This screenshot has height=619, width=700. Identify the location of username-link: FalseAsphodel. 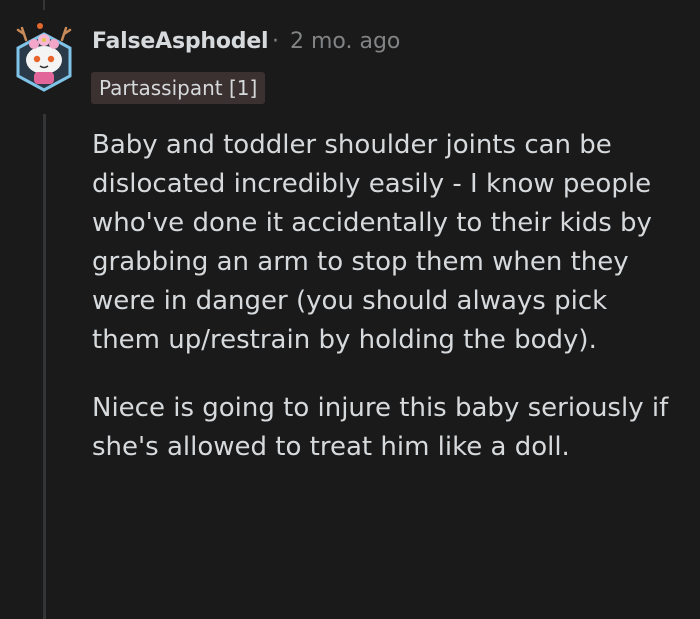
(180, 41).